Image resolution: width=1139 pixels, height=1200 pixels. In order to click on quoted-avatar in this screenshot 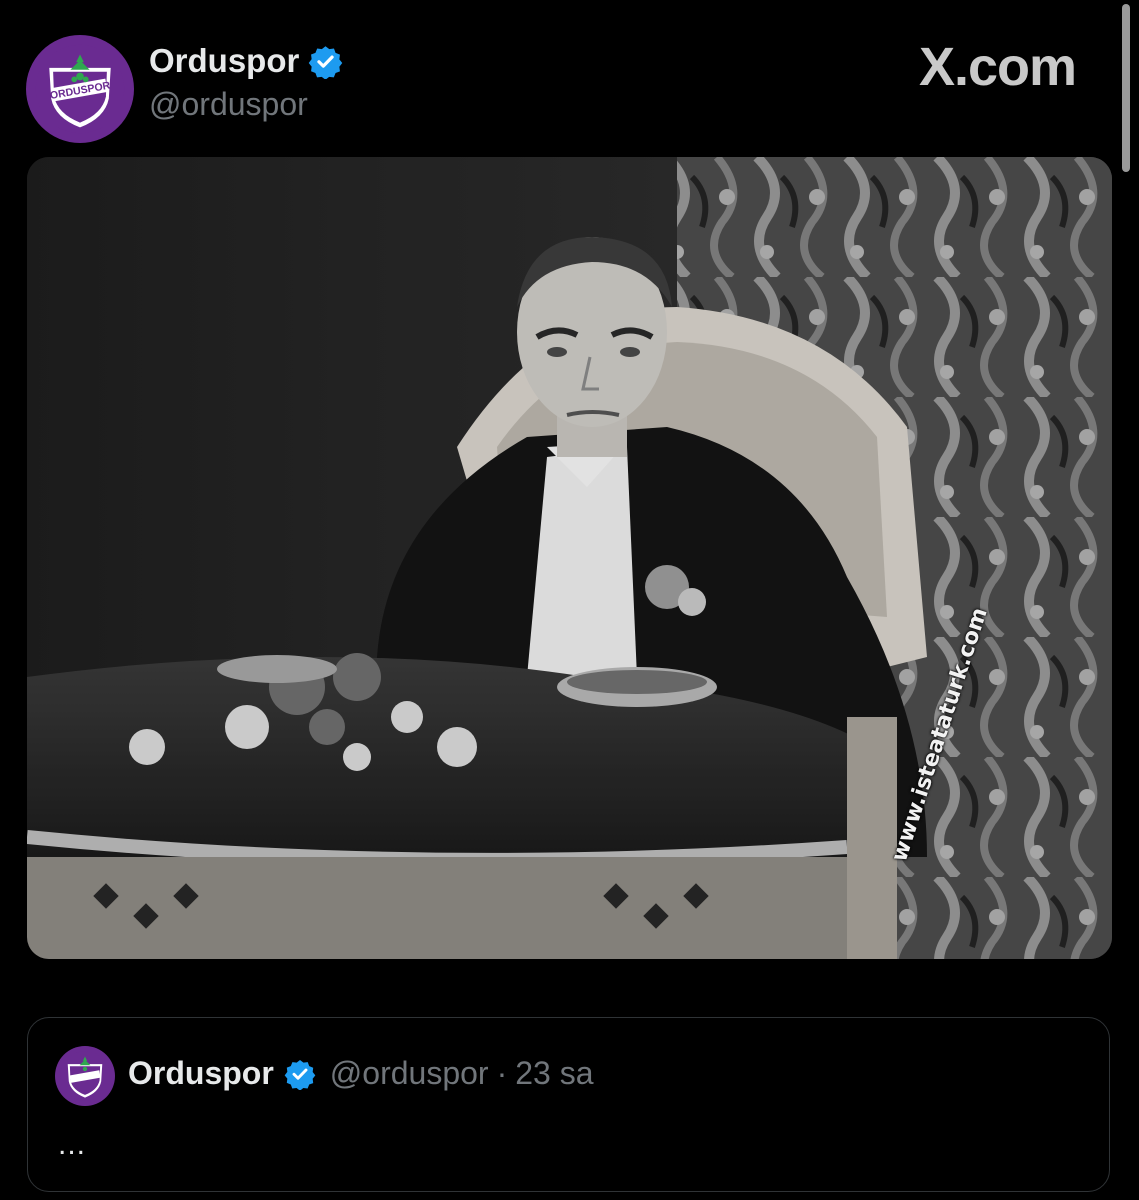, I will do `click(85, 1076)`.